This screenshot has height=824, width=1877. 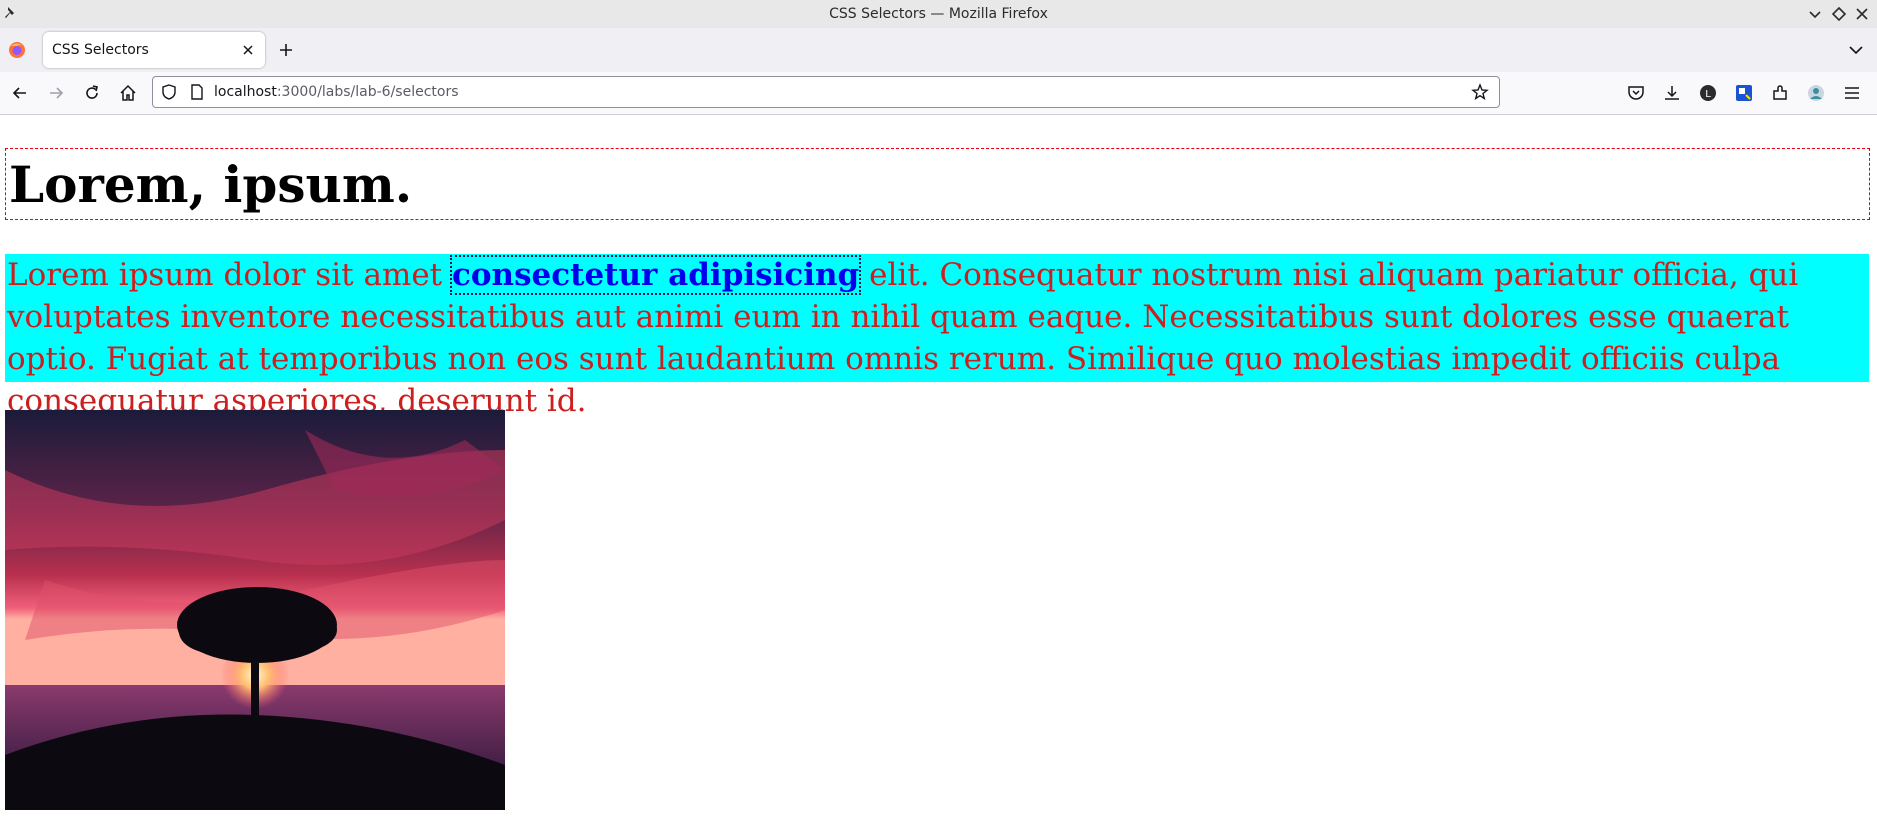 I want to click on tab-label: CSS Selectors, so click(x=100, y=50).